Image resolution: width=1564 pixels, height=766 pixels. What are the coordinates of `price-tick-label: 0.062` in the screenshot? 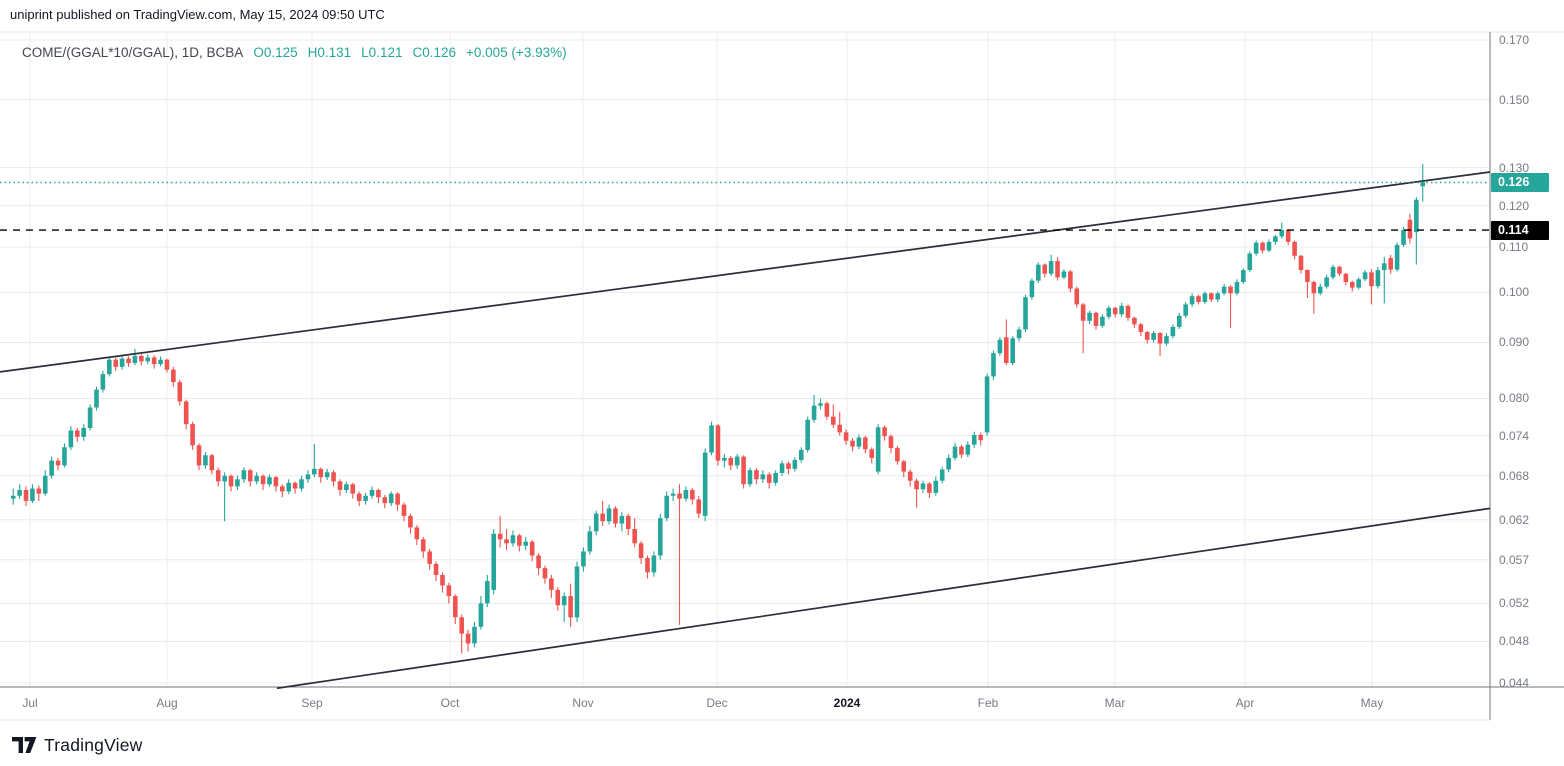 It's located at (1514, 519).